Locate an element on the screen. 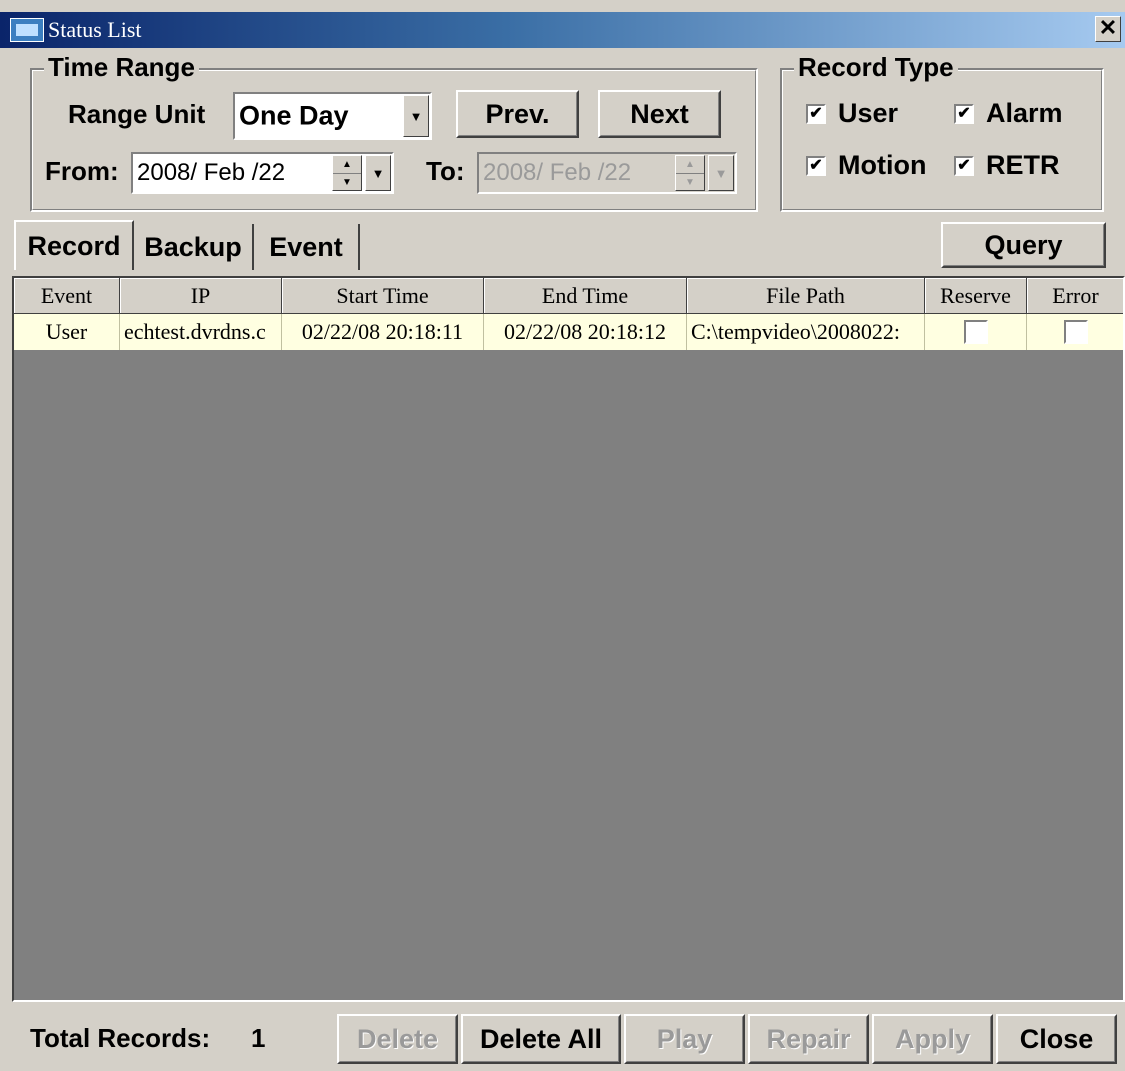 This screenshot has width=1125, height=1071. column-header-error: Error is located at coordinates (1075, 296).